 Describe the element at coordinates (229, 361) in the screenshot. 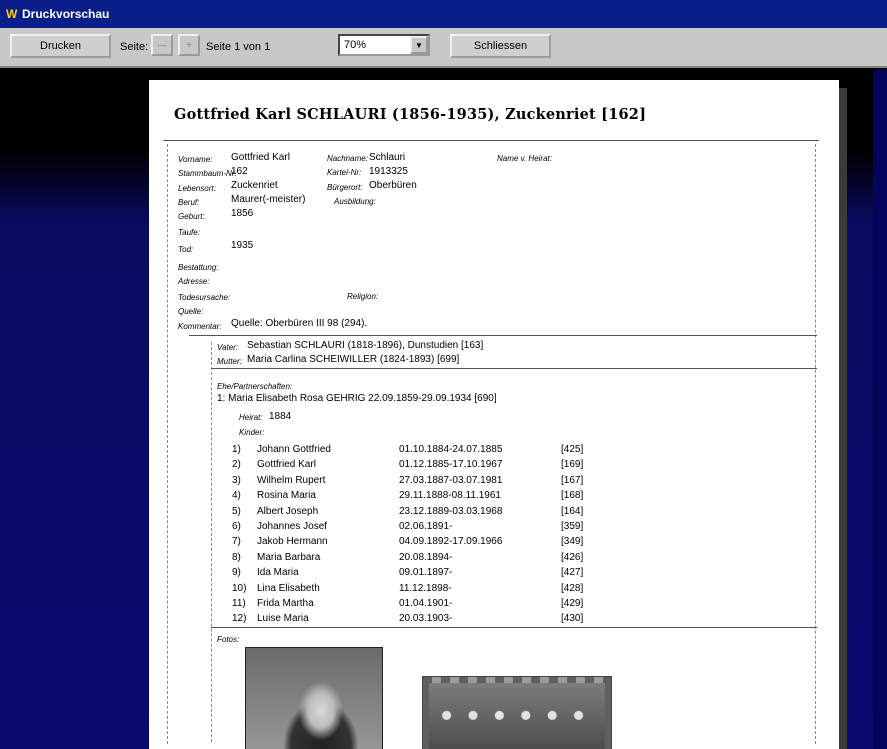

I see `field-key: Mutter:` at that location.